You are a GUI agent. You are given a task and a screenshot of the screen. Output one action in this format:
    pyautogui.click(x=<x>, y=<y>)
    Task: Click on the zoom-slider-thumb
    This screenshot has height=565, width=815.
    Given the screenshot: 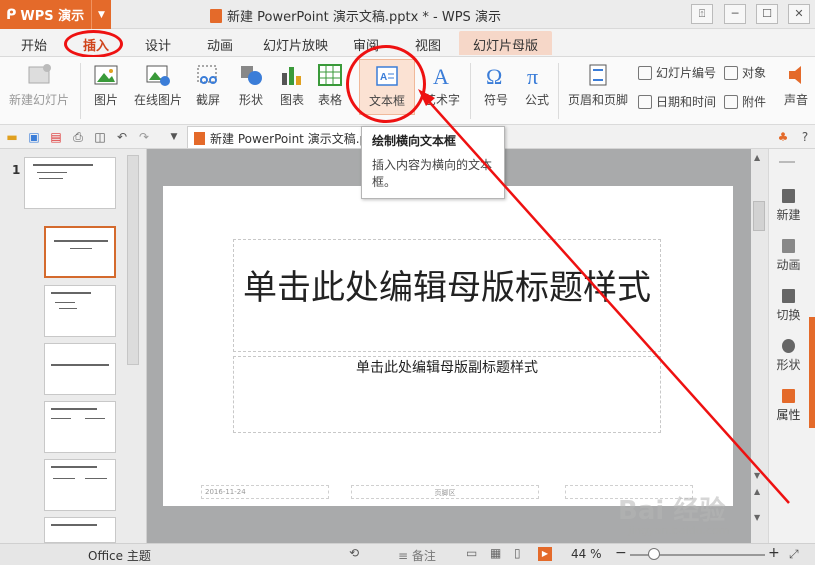 What is the action you would take?
    pyautogui.click(x=654, y=554)
    